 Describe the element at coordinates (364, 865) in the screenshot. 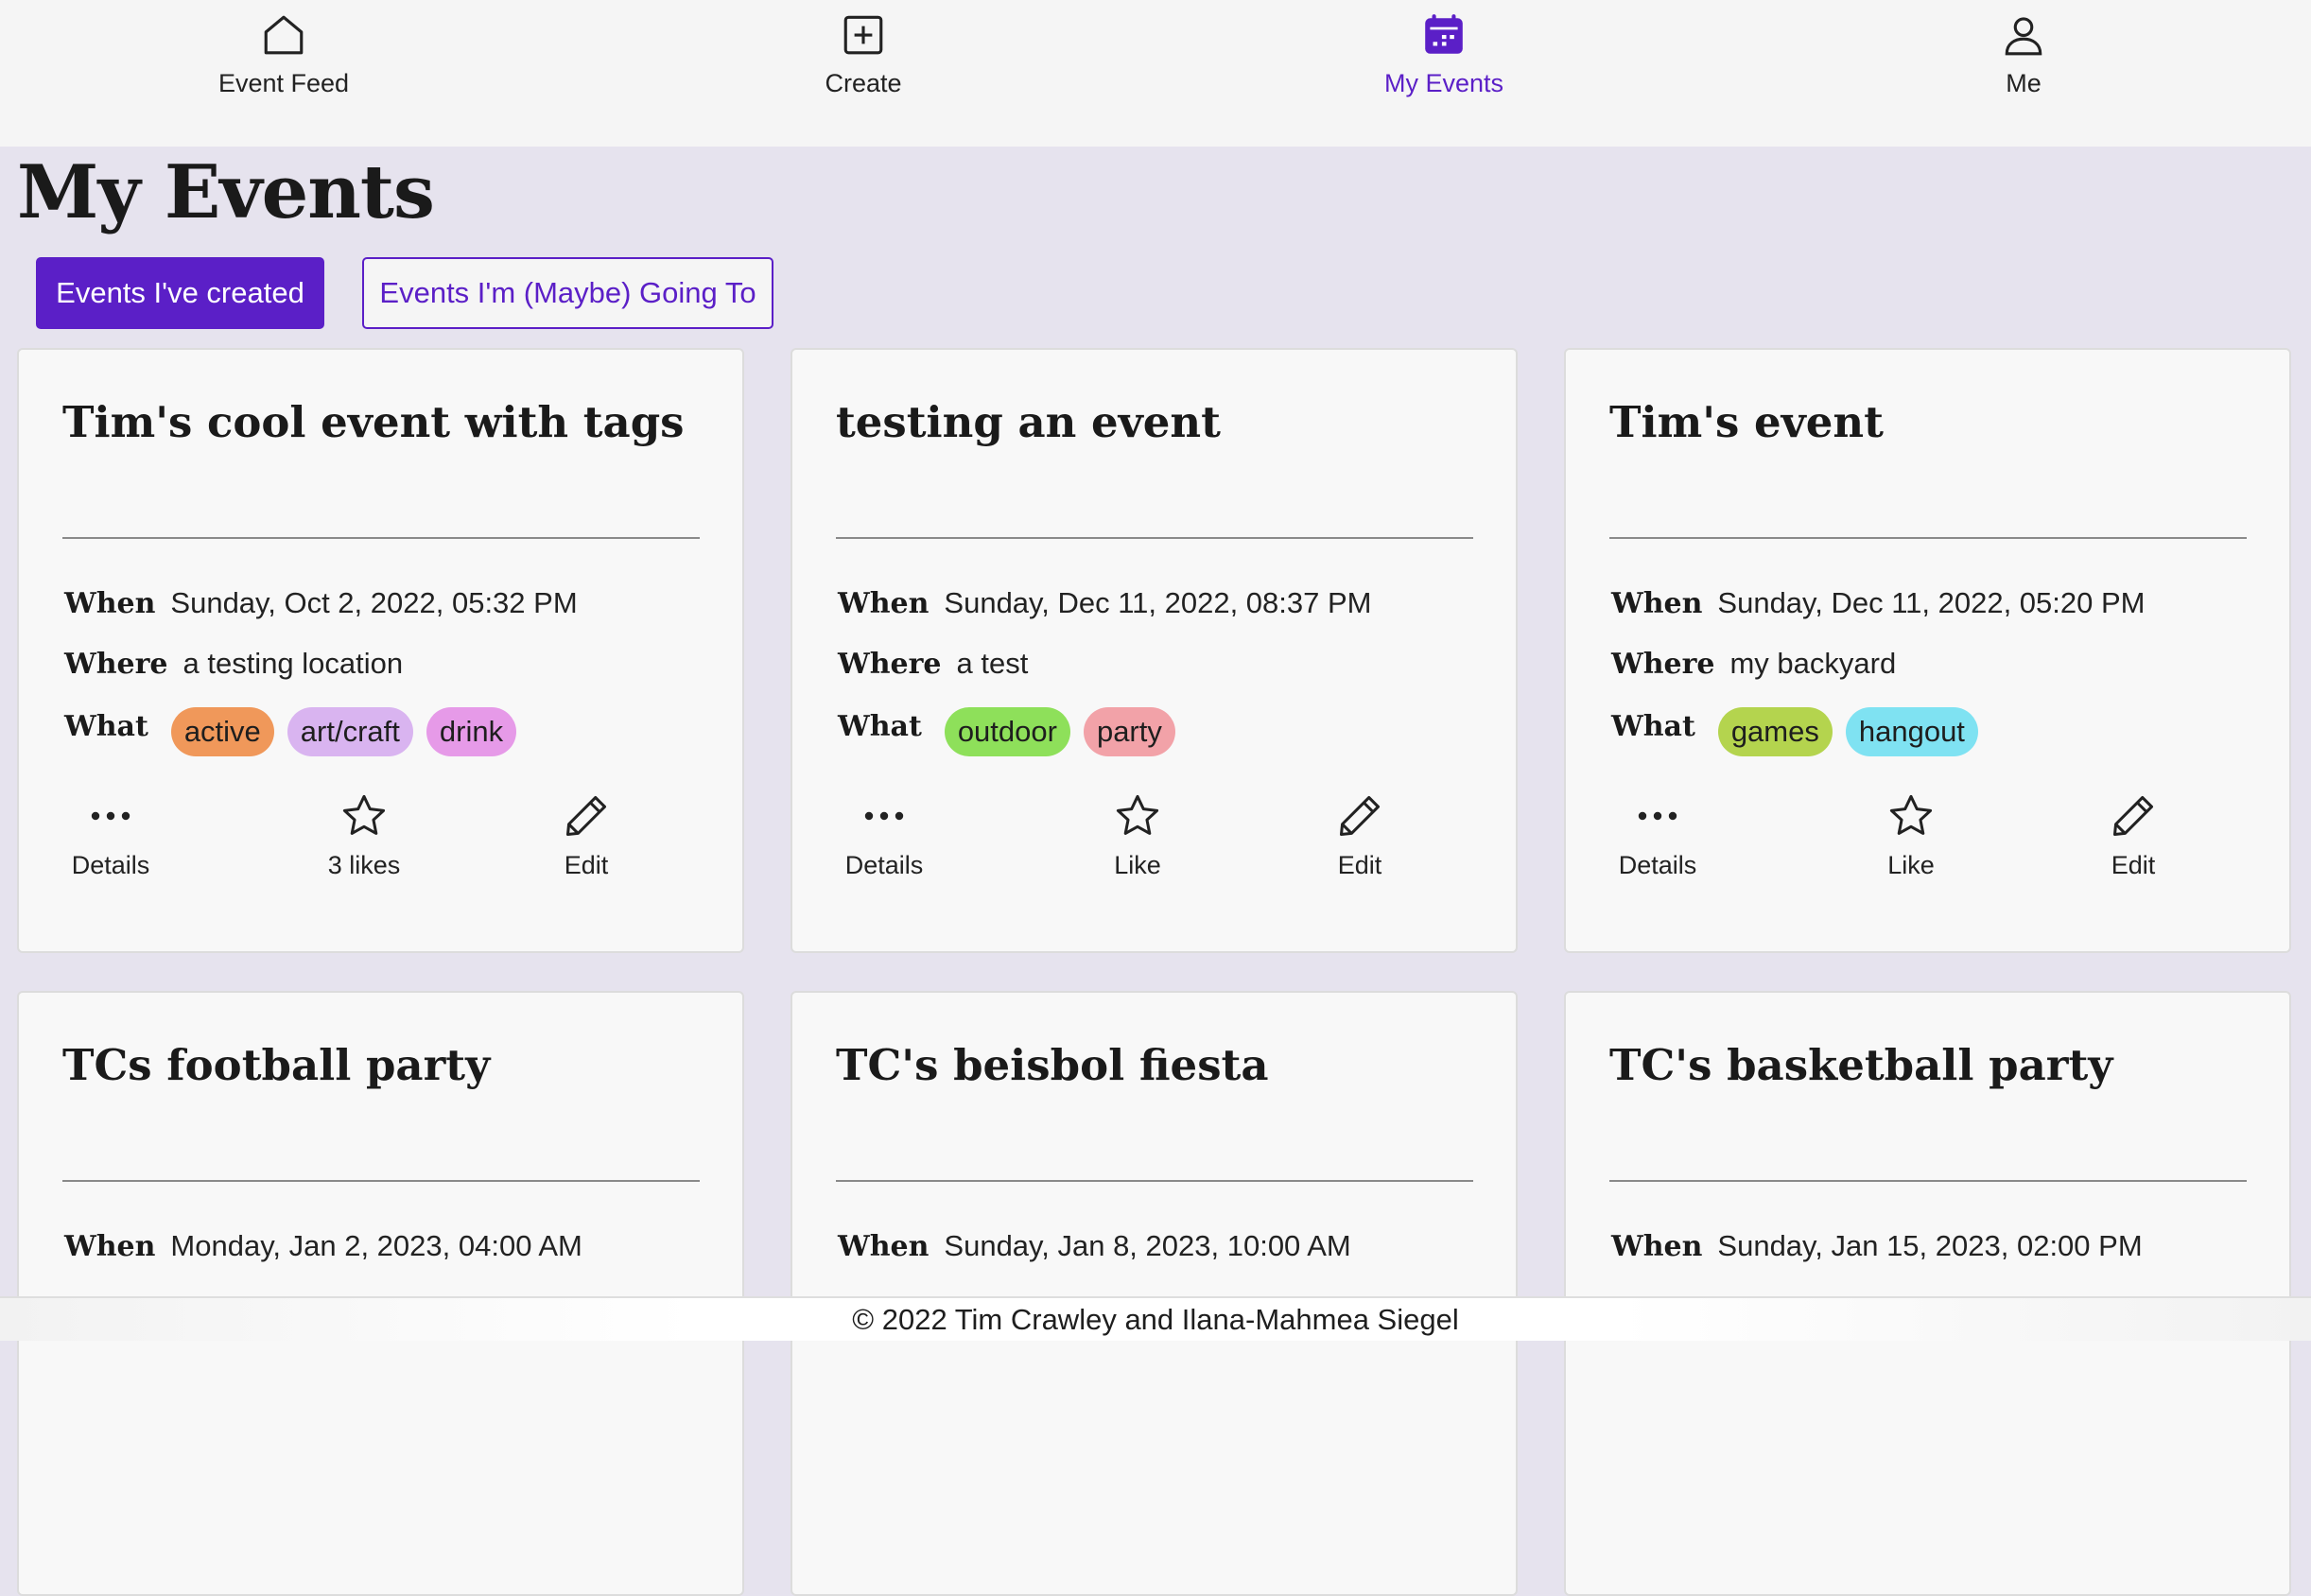

I see `like-label: 3 likes` at that location.